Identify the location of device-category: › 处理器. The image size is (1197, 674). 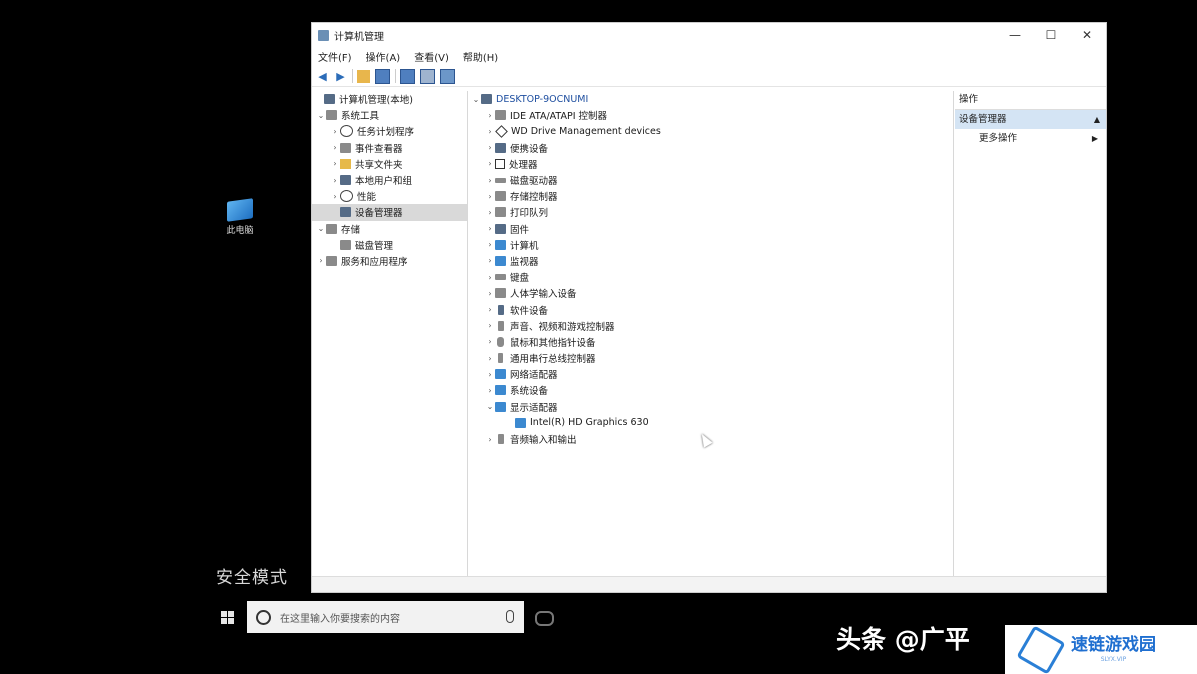
(711, 164).